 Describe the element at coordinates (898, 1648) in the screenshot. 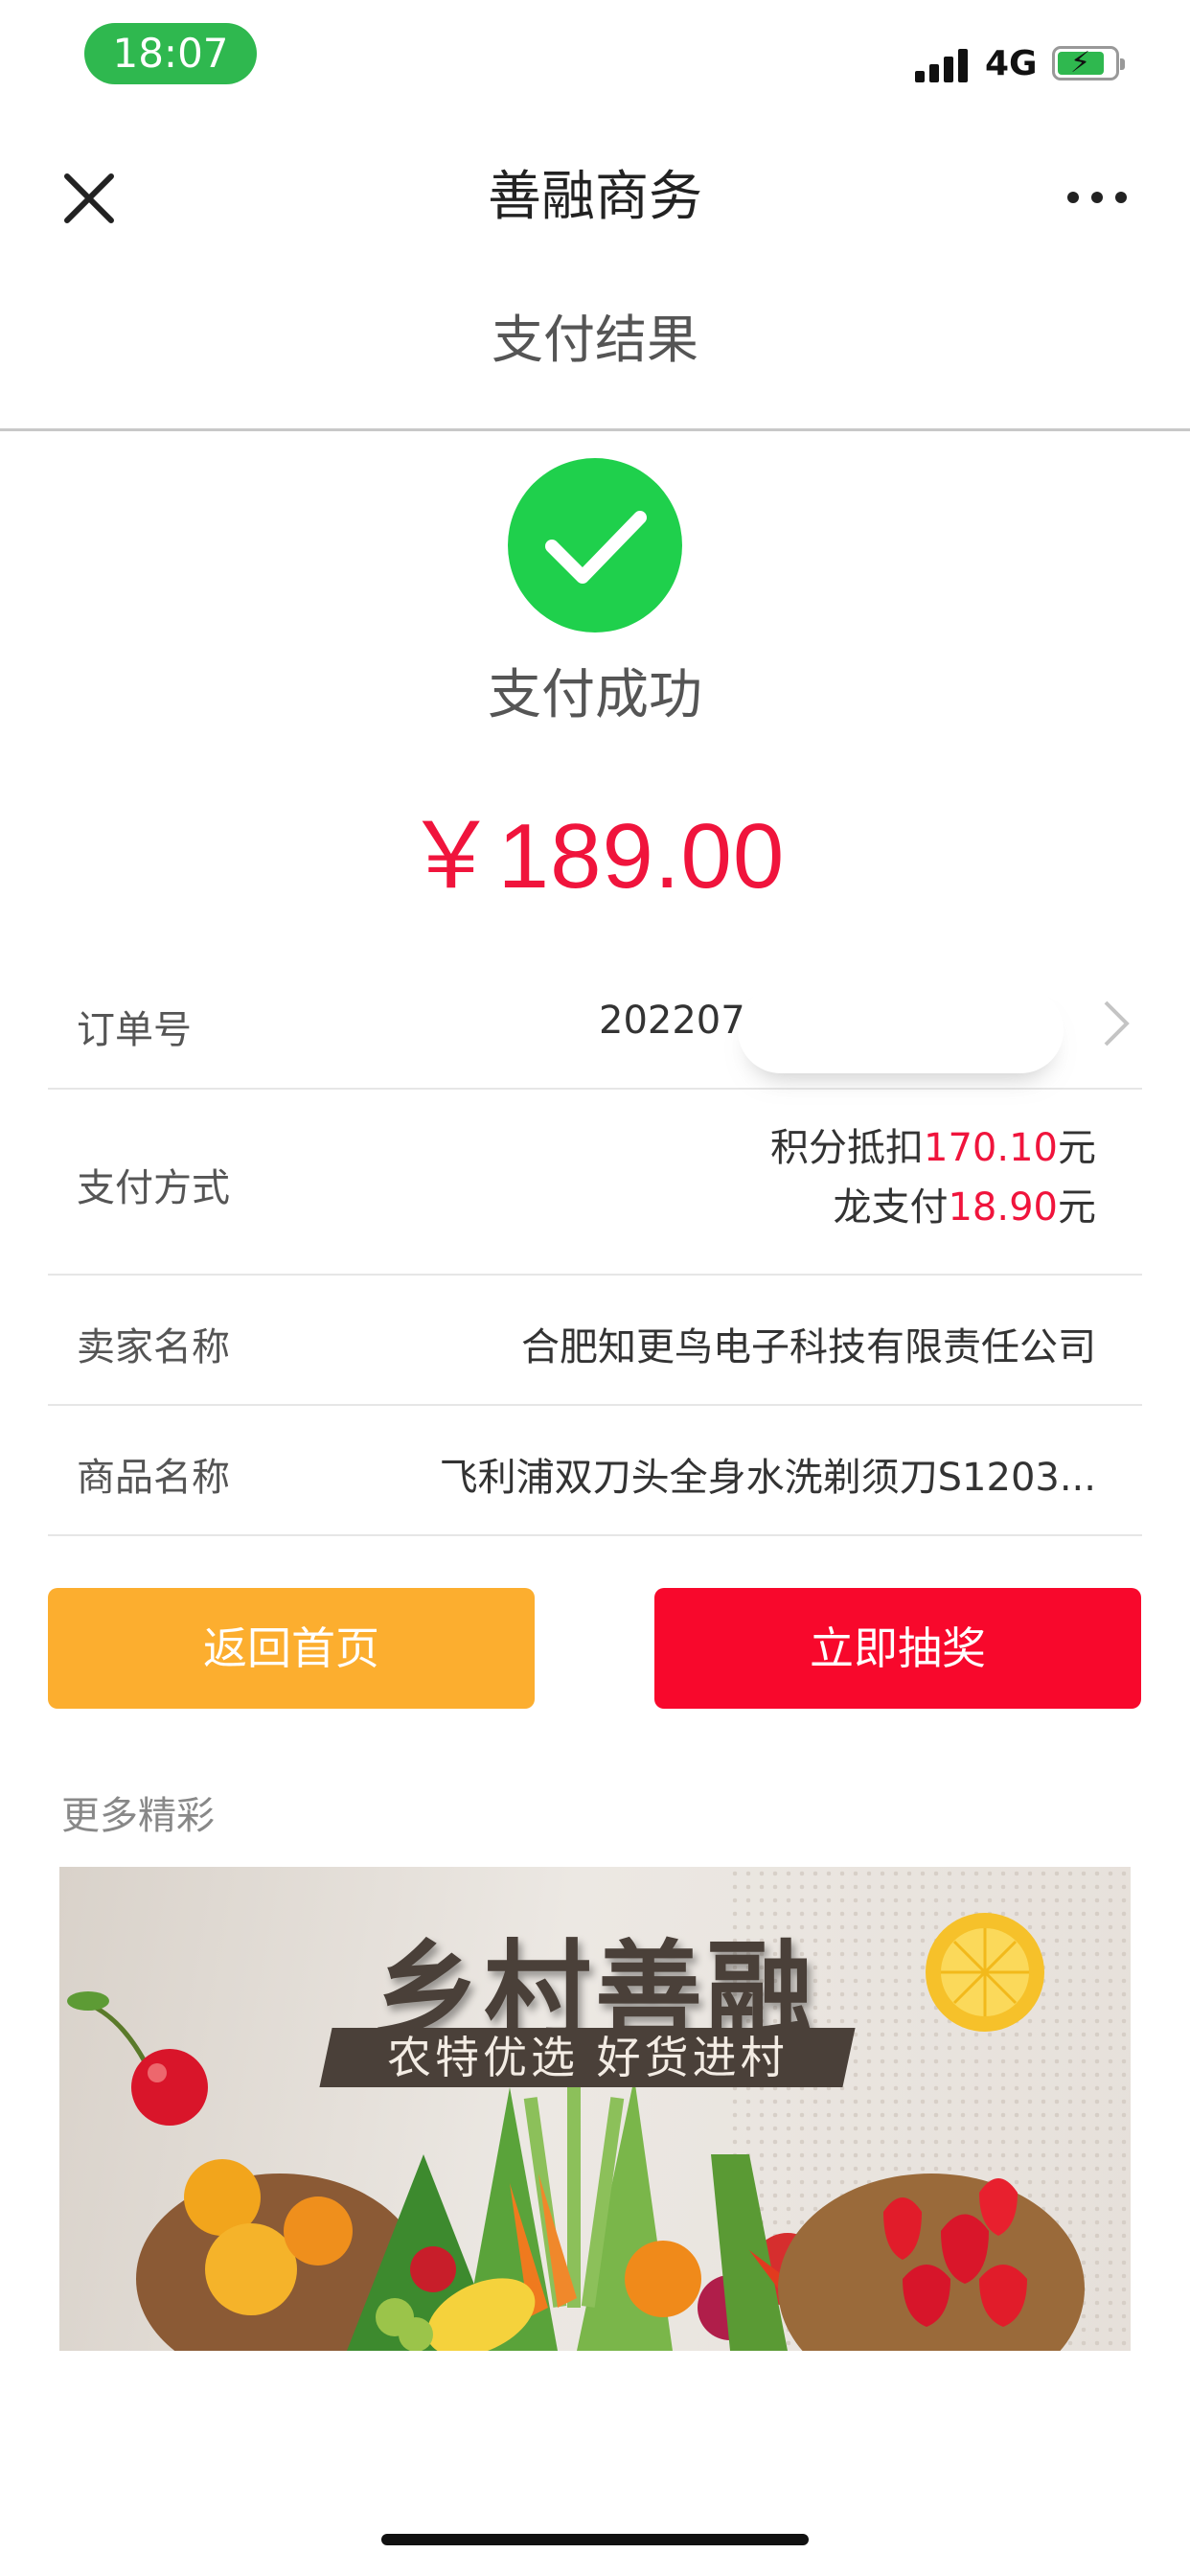

I see `lottery-button: 立即抽奖` at that location.